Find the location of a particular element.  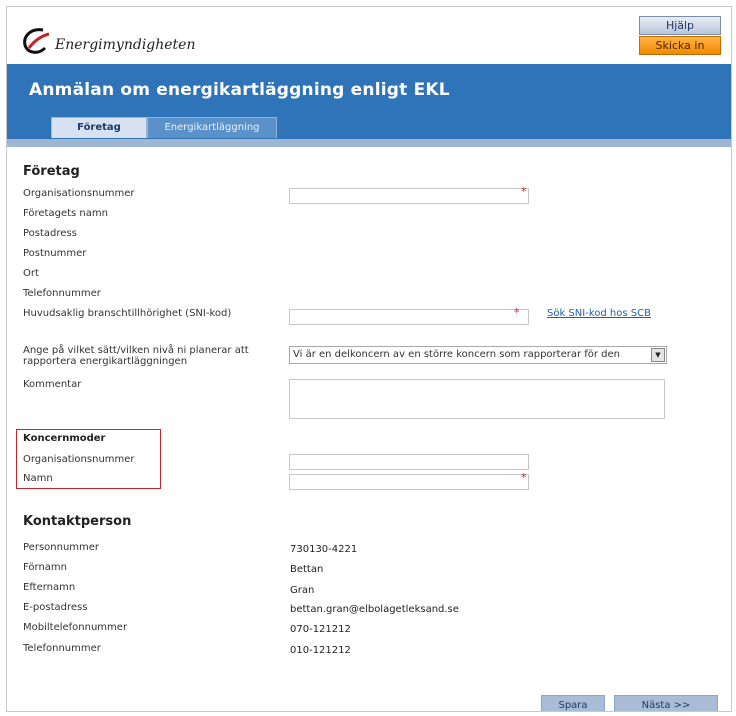

banner-divider is located at coordinates (369, 143).